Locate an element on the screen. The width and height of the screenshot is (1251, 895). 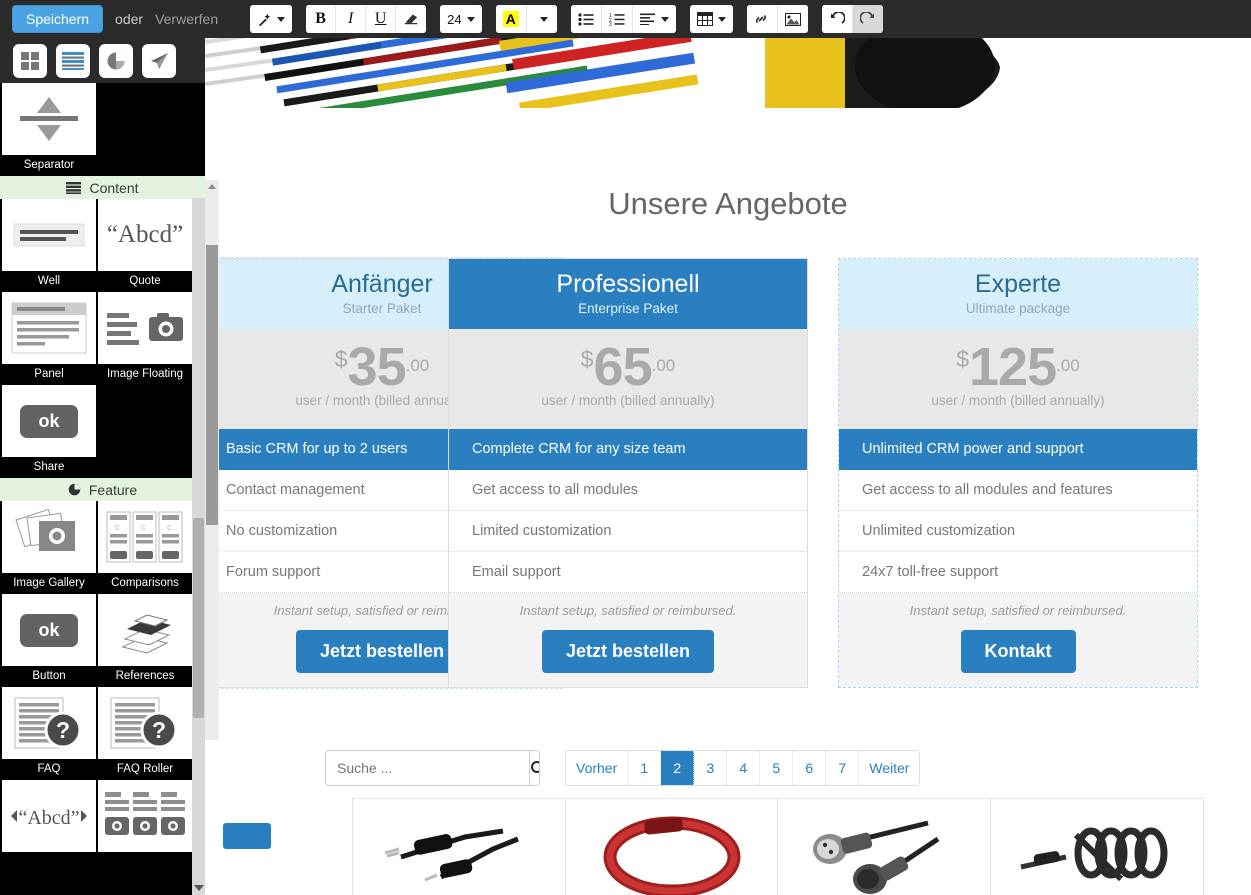
sidebar-block-image-gallery: Image Gallery is located at coordinates (49, 547).